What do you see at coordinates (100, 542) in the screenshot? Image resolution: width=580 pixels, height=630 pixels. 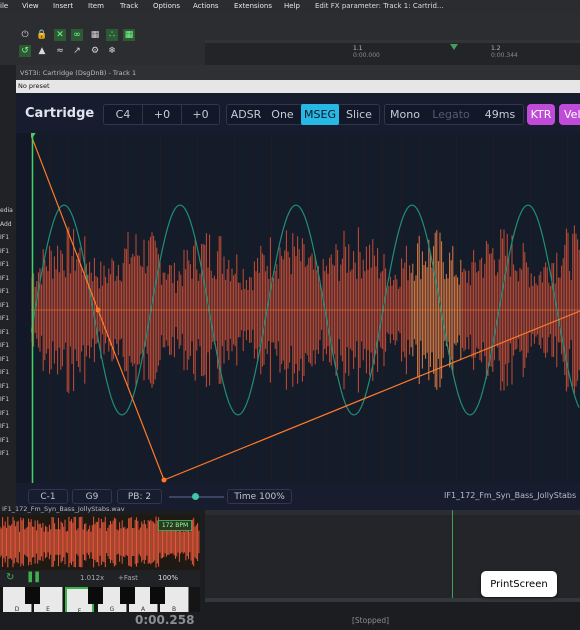 I see `mini-waveform: 172 BPM` at bounding box center [100, 542].